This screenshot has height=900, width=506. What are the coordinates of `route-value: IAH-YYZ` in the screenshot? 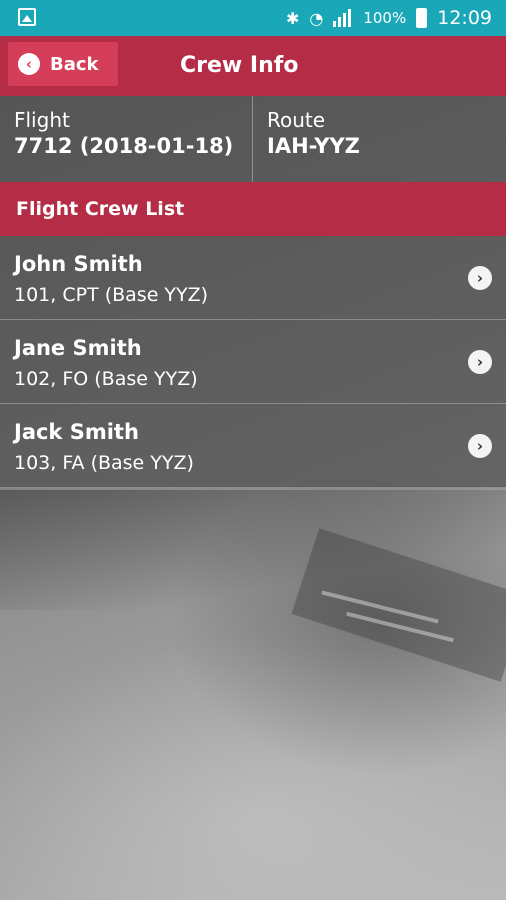 It's located at (313, 146).